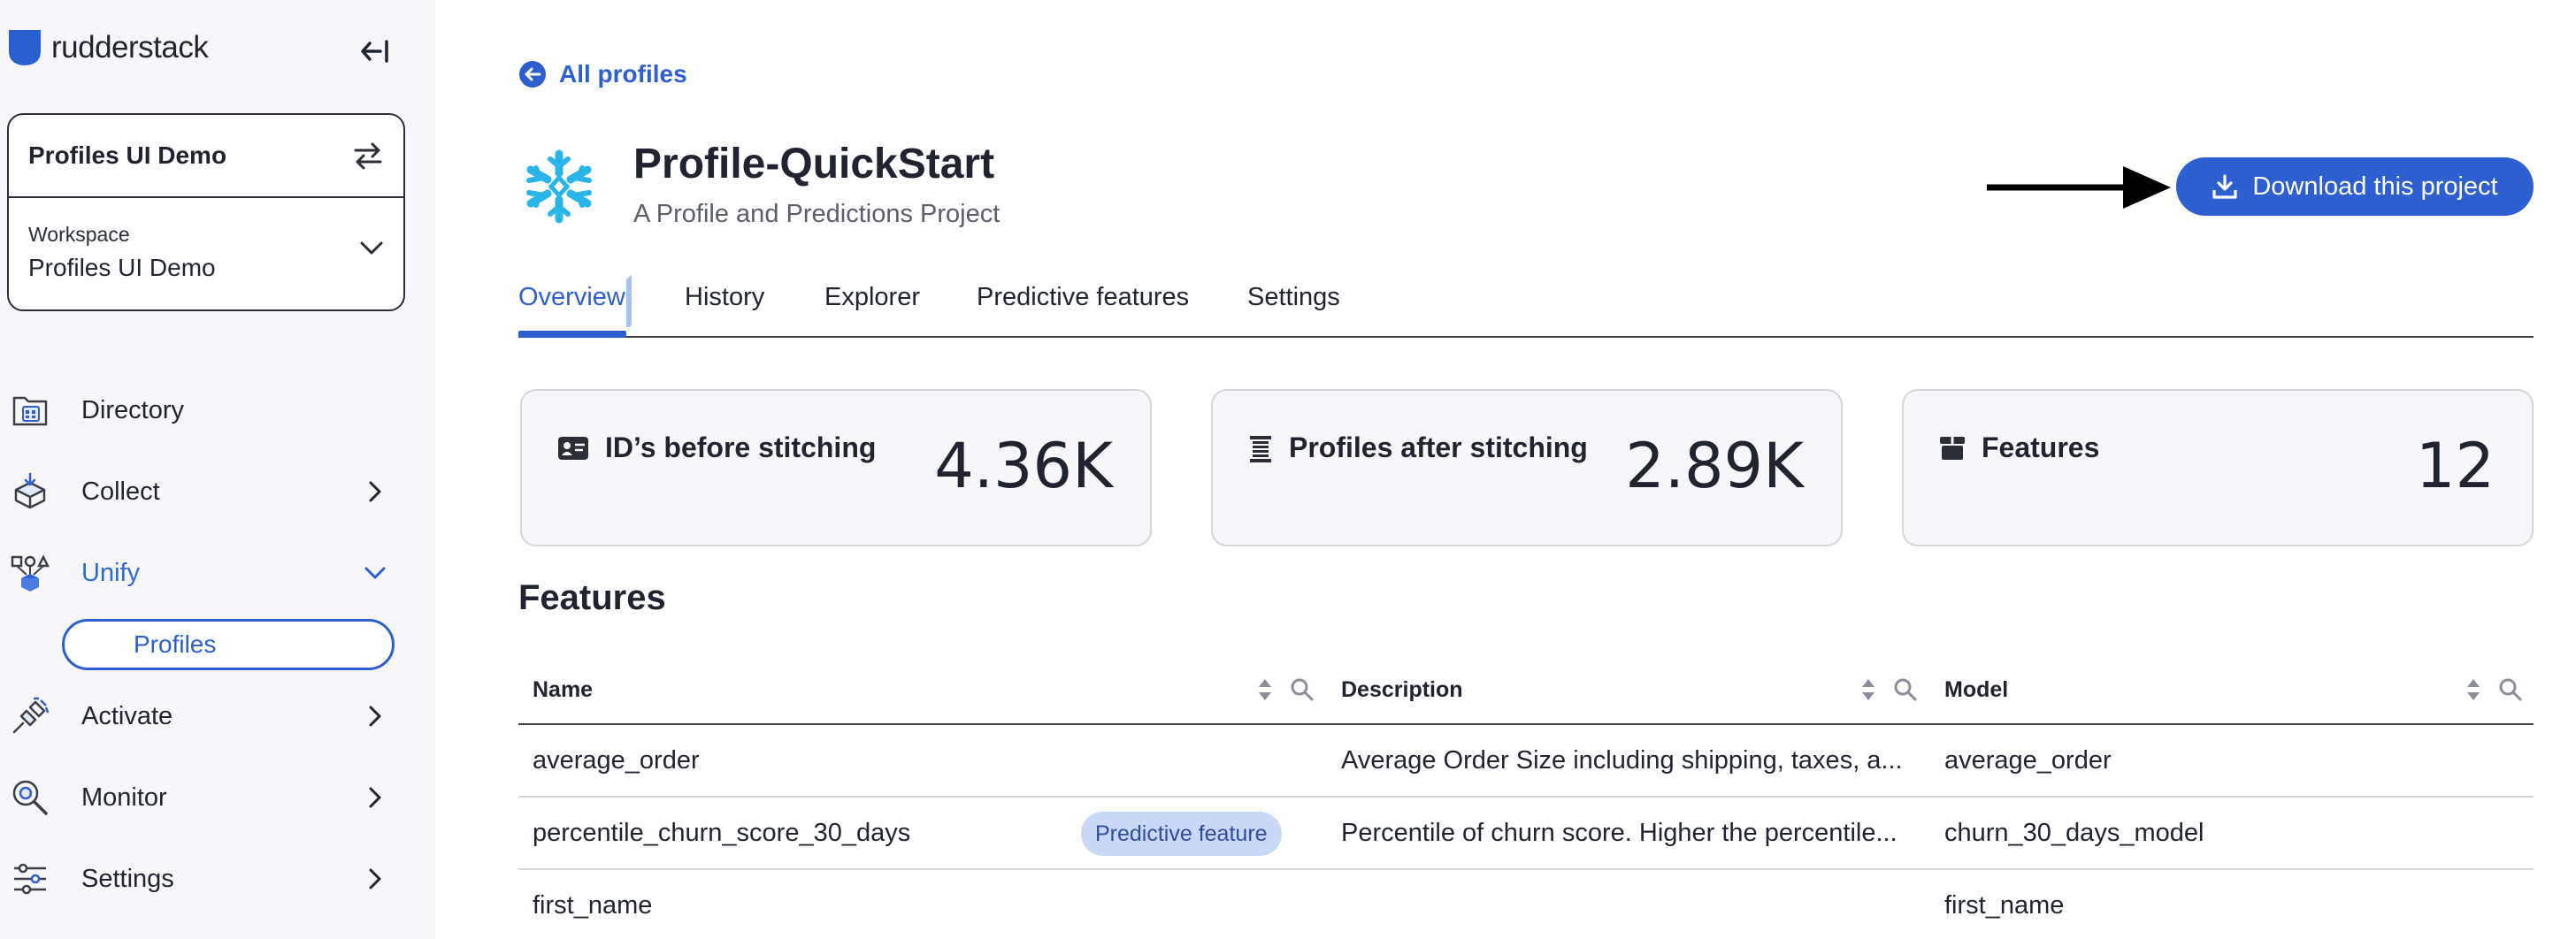  Describe the element at coordinates (124, 797) in the screenshot. I see `sidebar-item-label: Monitor` at that location.